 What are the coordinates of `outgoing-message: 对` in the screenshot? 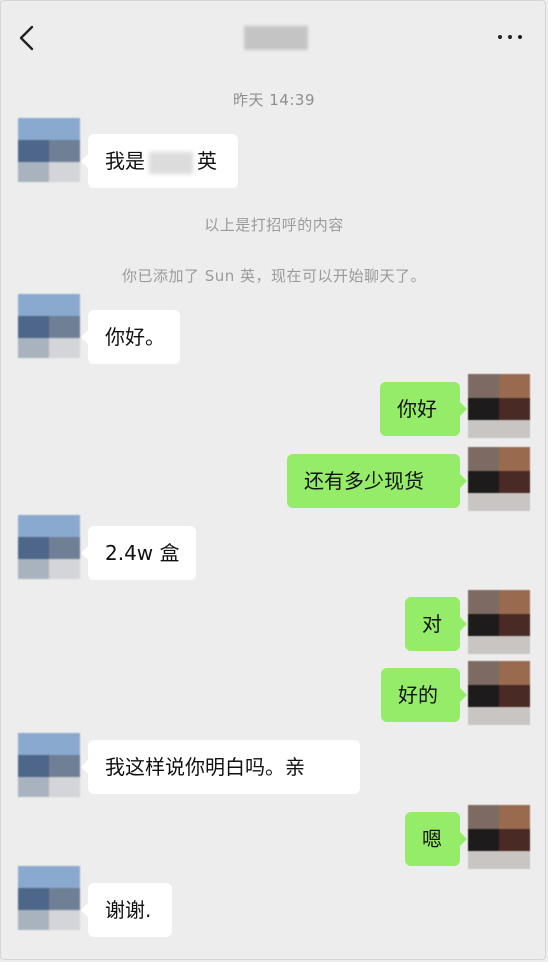 It's located at (436, 624).